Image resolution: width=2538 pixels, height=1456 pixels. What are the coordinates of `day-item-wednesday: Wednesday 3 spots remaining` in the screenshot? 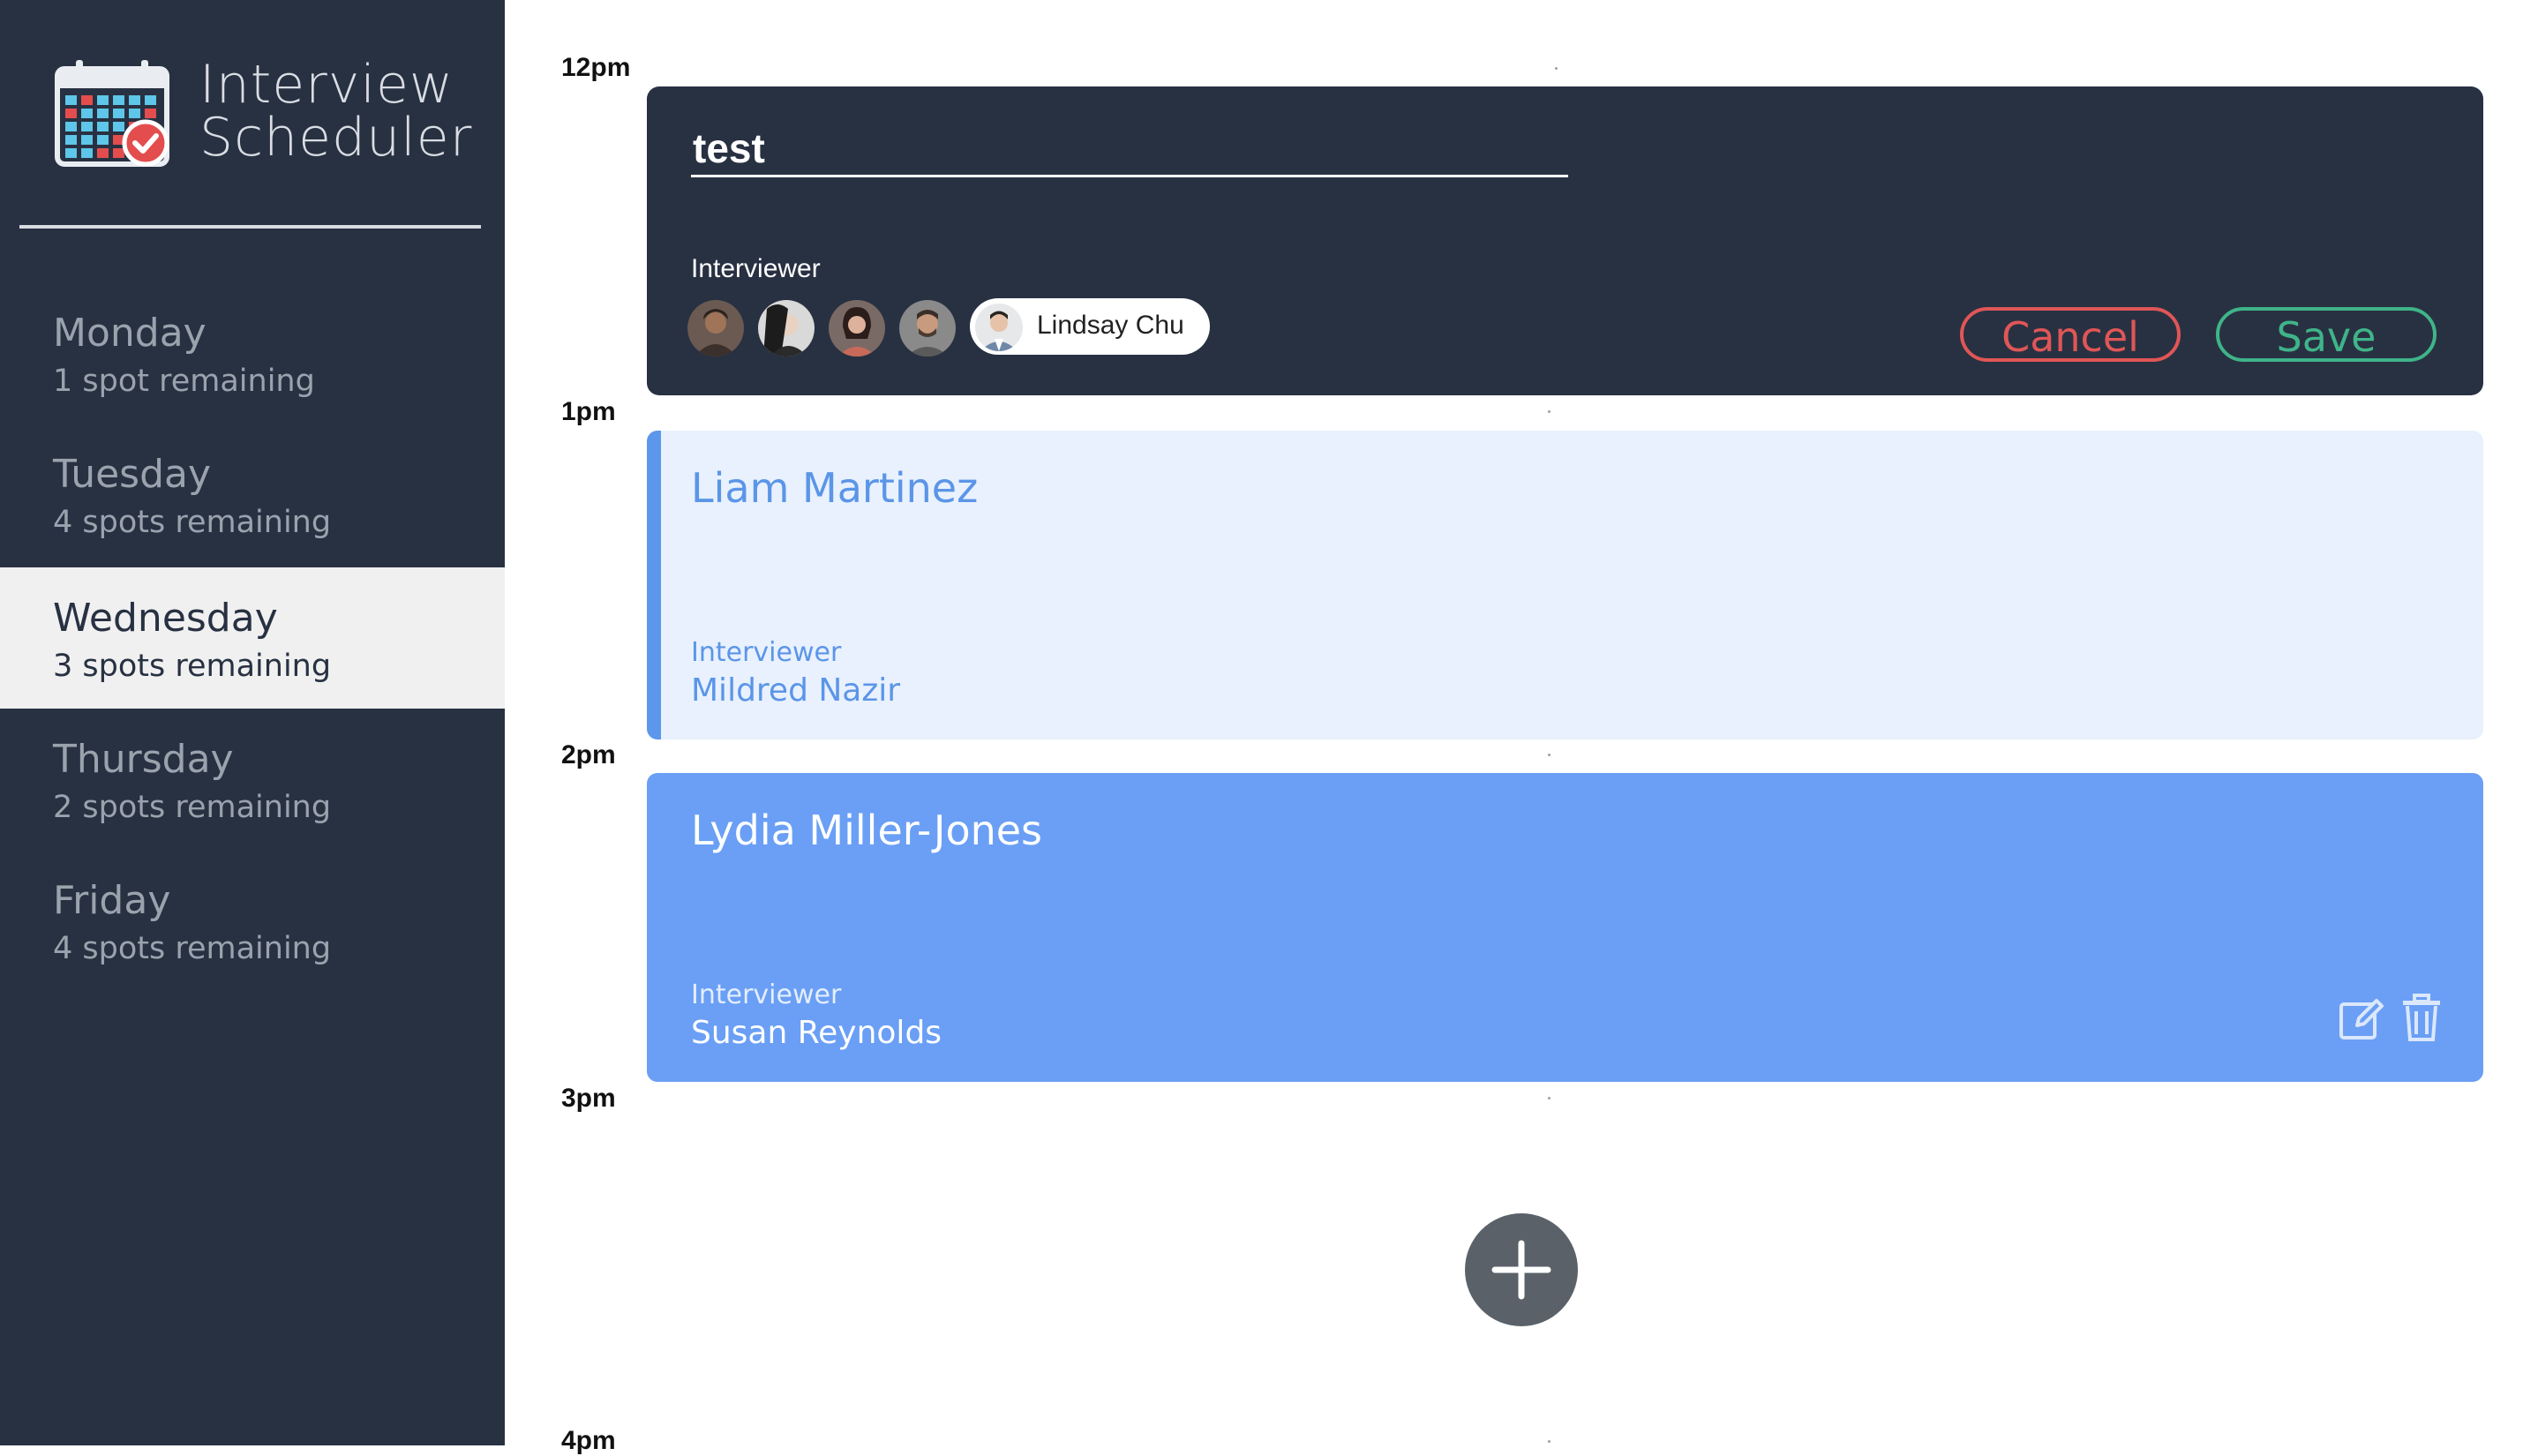 It's located at (252, 638).